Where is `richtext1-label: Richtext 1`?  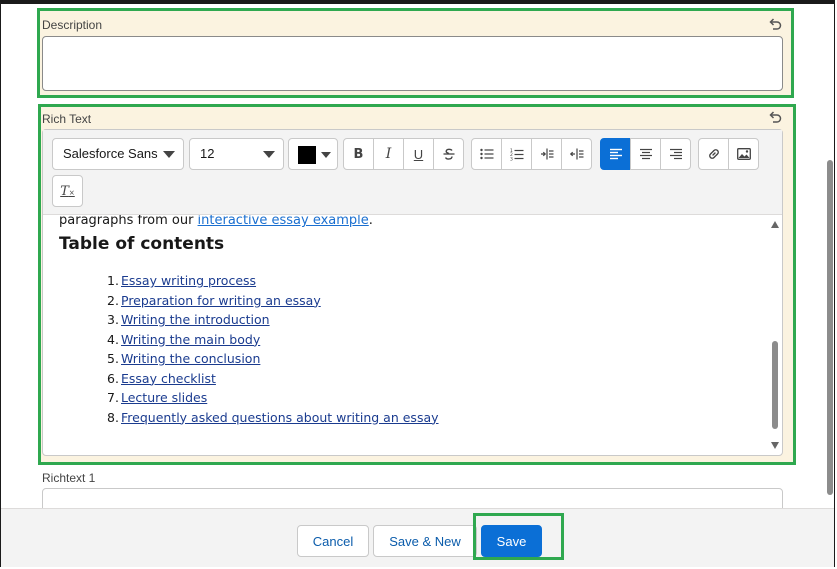
richtext1-label: Richtext 1 is located at coordinates (69, 478).